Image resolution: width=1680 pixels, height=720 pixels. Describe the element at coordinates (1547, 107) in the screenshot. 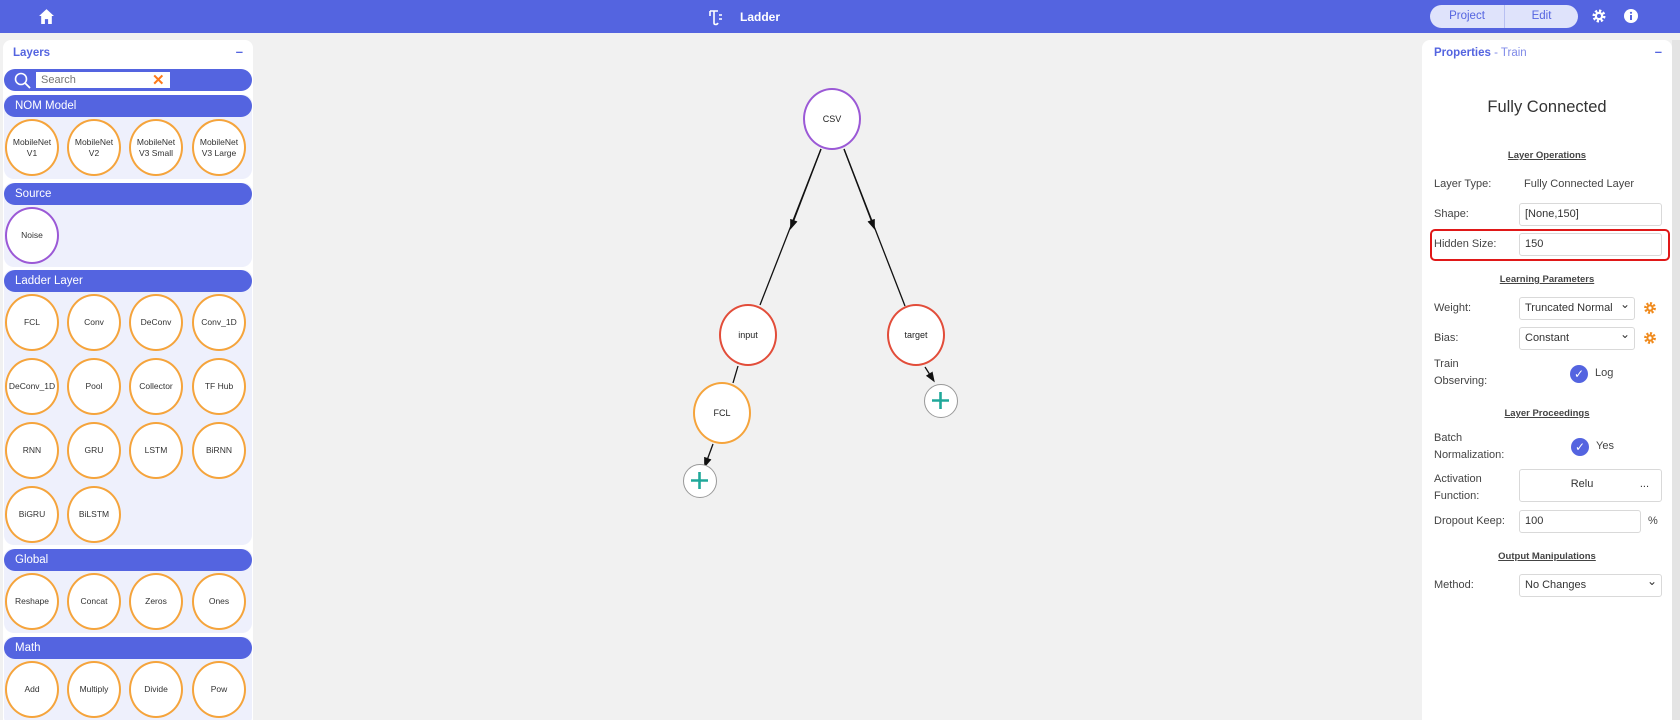

I see `layer-title: Fully Connected` at that location.